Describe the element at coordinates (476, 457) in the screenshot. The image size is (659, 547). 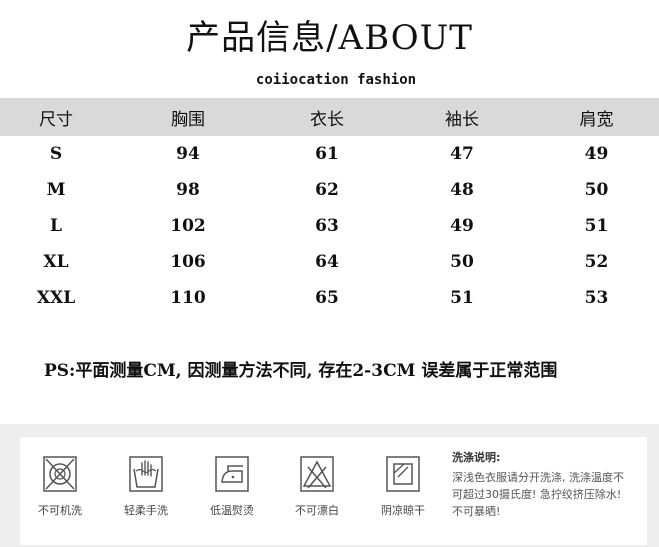
I see `wash-instructions-title: 洗涤说明:` at that location.